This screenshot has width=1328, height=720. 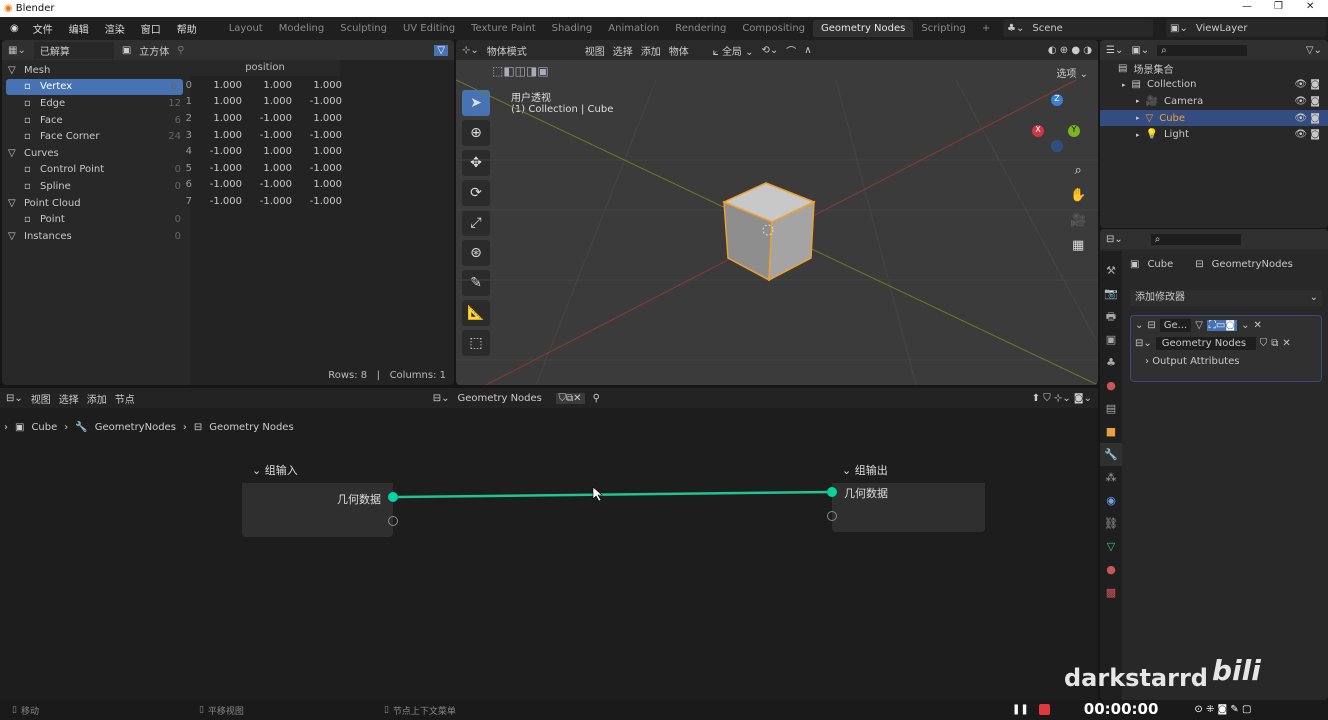 What do you see at coordinates (1111, 270) in the screenshot?
I see `tool-tab-icon: ⚒` at bounding box center [1111, 270].